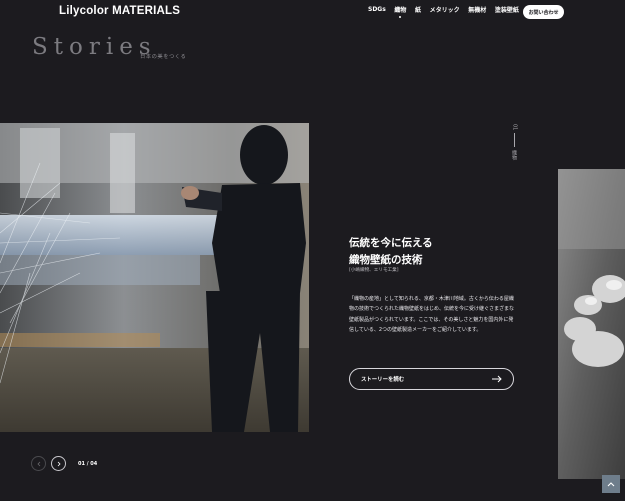 This screenshot has height=501, width=625. I want to click on chevron-up-icon, so click(611, 484).